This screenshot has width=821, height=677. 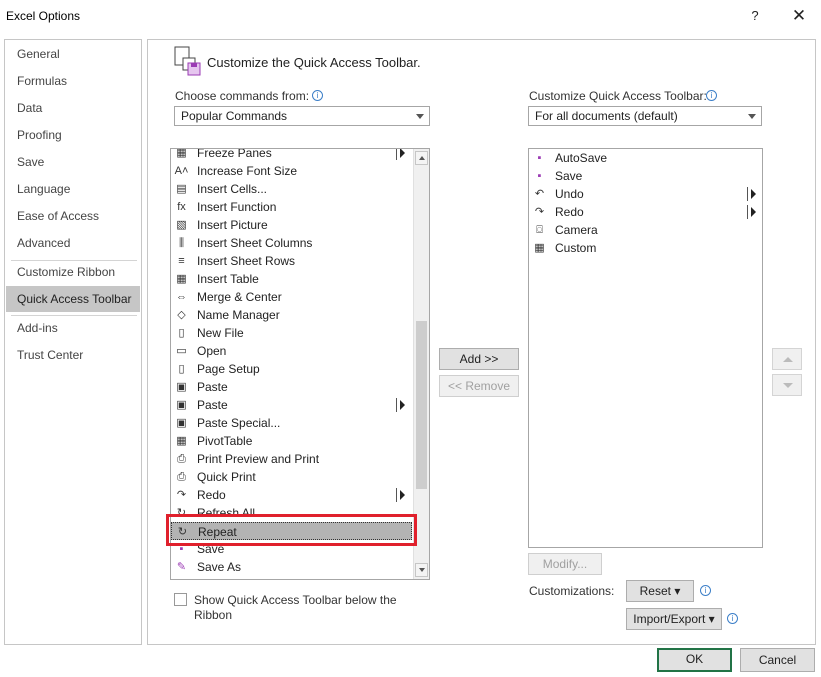 I want to click on toolbar-item: ▦ Custom, so click(x=645, y=248).